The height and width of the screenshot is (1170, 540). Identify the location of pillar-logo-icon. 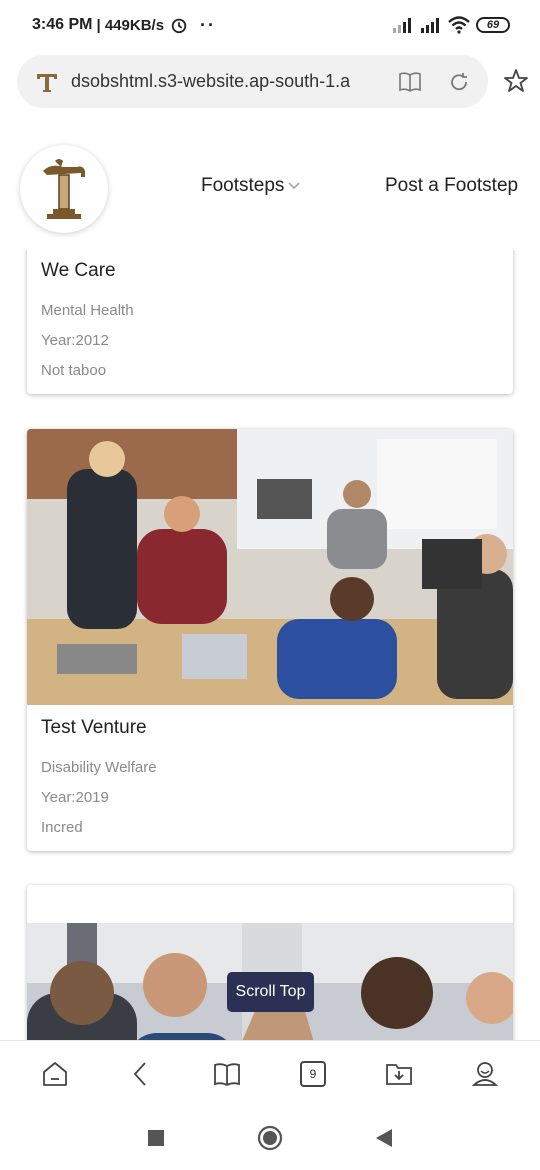
(64, 189).